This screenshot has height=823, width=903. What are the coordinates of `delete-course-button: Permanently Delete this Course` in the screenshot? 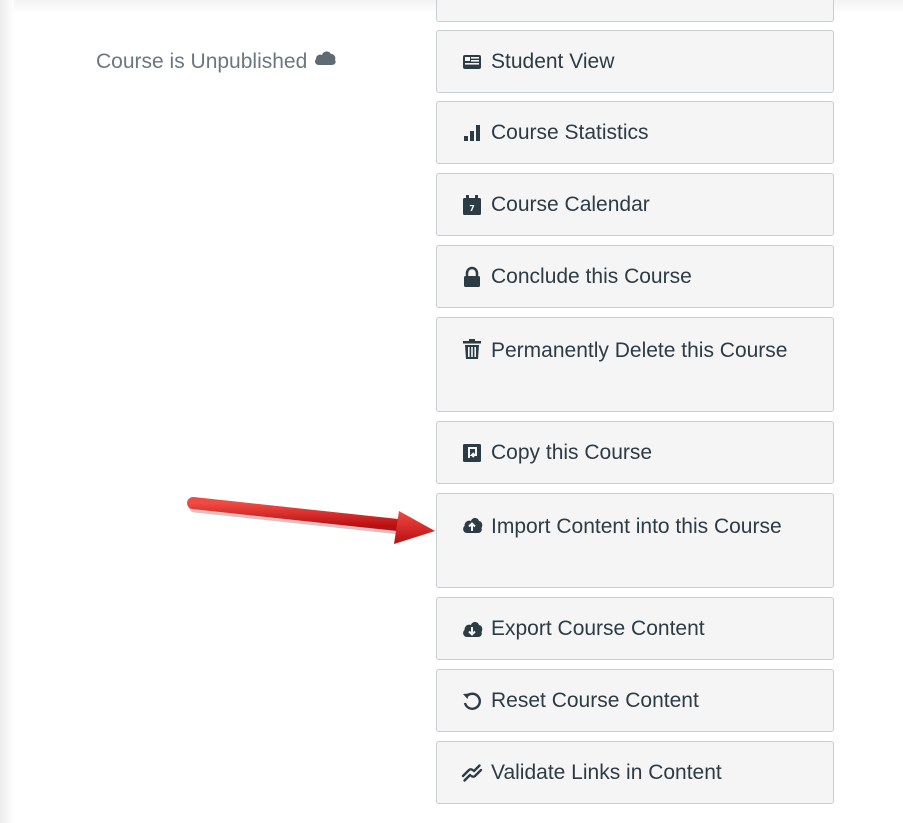 It's located at (635, 364).